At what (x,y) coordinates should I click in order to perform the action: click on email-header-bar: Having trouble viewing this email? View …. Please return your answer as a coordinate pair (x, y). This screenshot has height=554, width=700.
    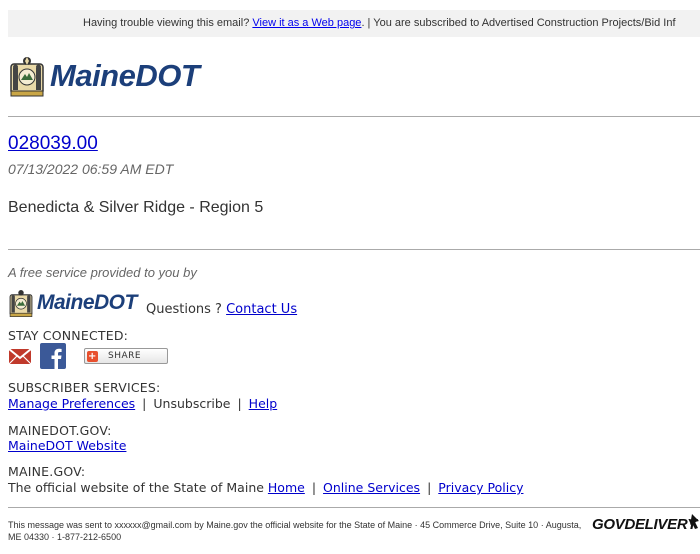
    Looking at the image, I should click on (354, 23).